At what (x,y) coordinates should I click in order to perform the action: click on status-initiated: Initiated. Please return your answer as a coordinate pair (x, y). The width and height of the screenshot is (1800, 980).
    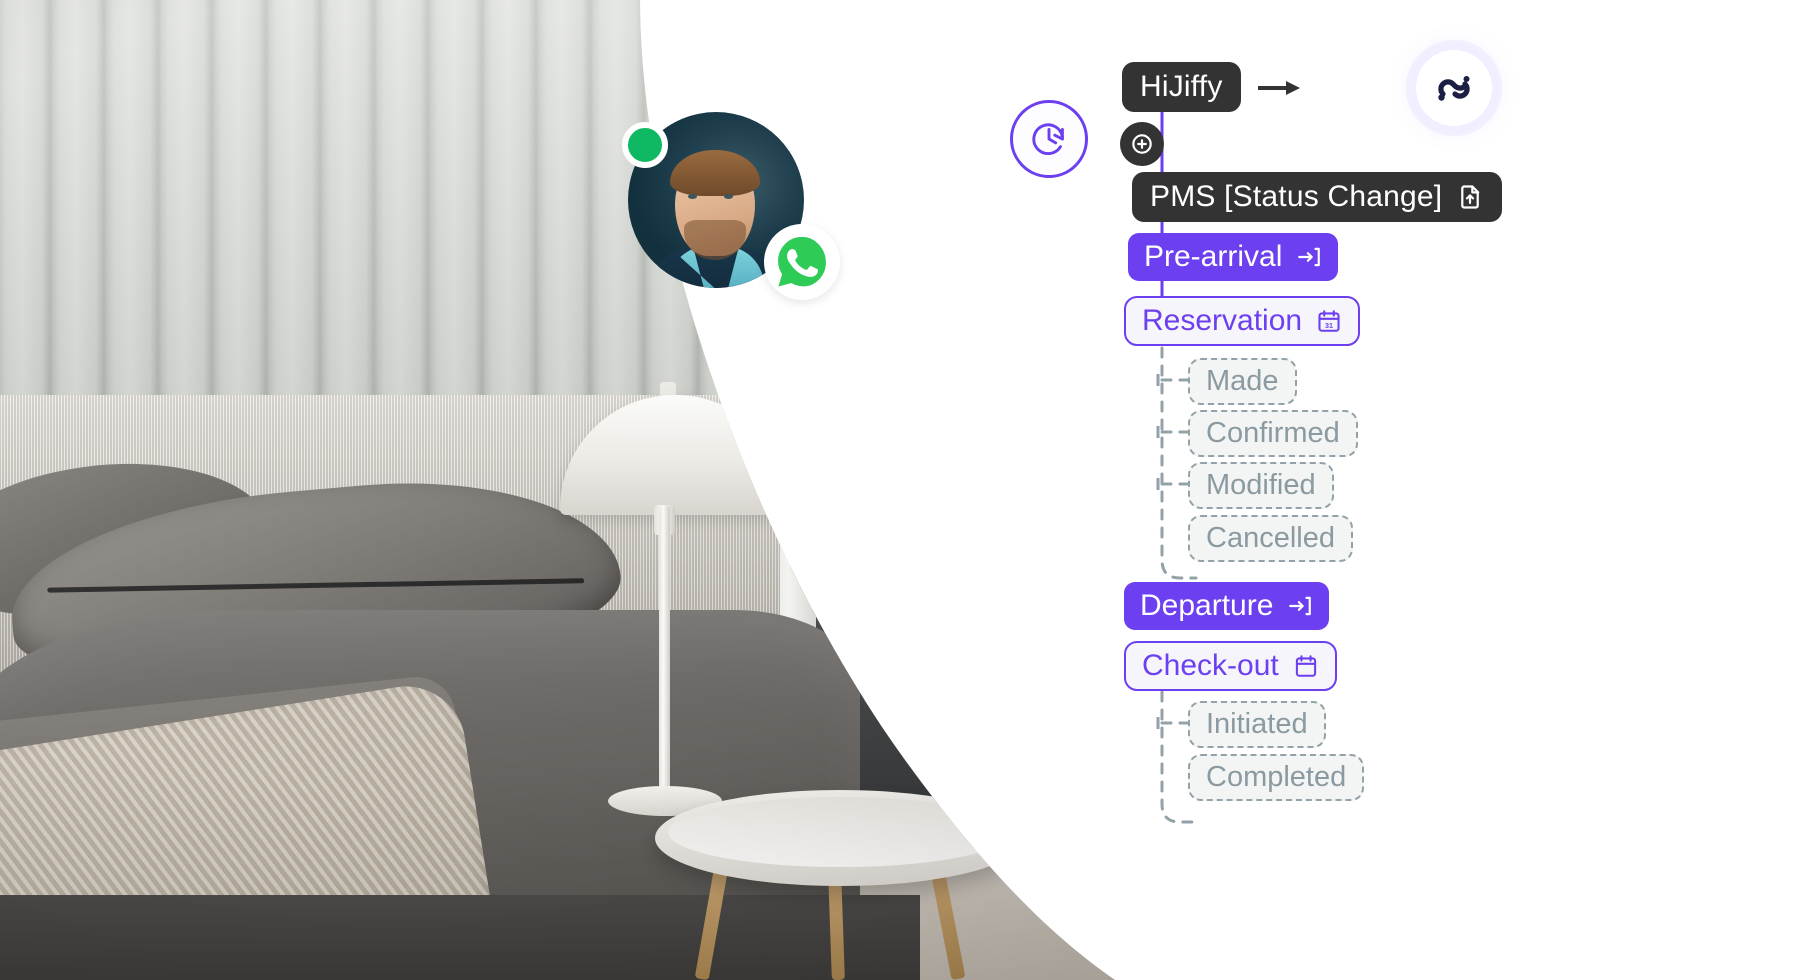
    Looking at the image, I should click on (1257, 724).